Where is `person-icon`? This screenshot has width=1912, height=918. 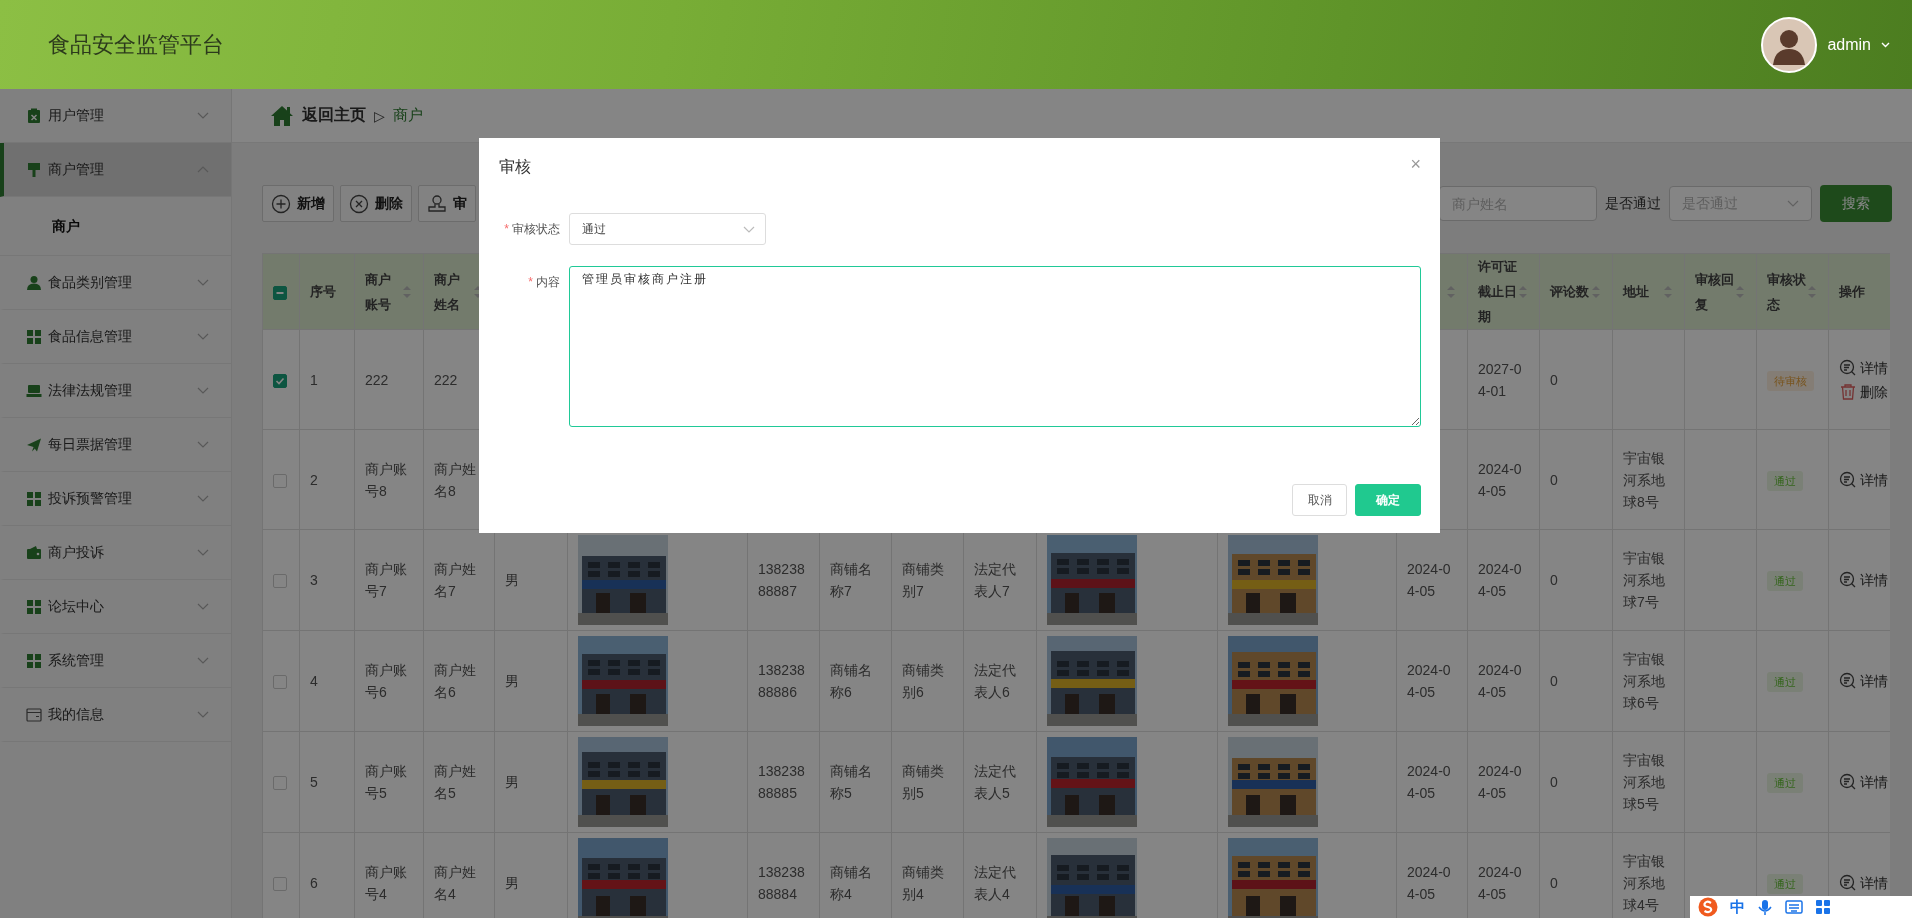 person-icon is located at coordinates (34, 282).